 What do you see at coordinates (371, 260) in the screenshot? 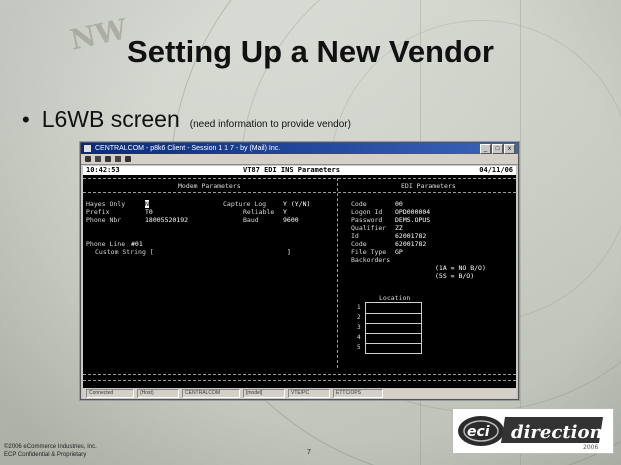
I see `backorders-label: Backorders` at bounding box center [371, 260].